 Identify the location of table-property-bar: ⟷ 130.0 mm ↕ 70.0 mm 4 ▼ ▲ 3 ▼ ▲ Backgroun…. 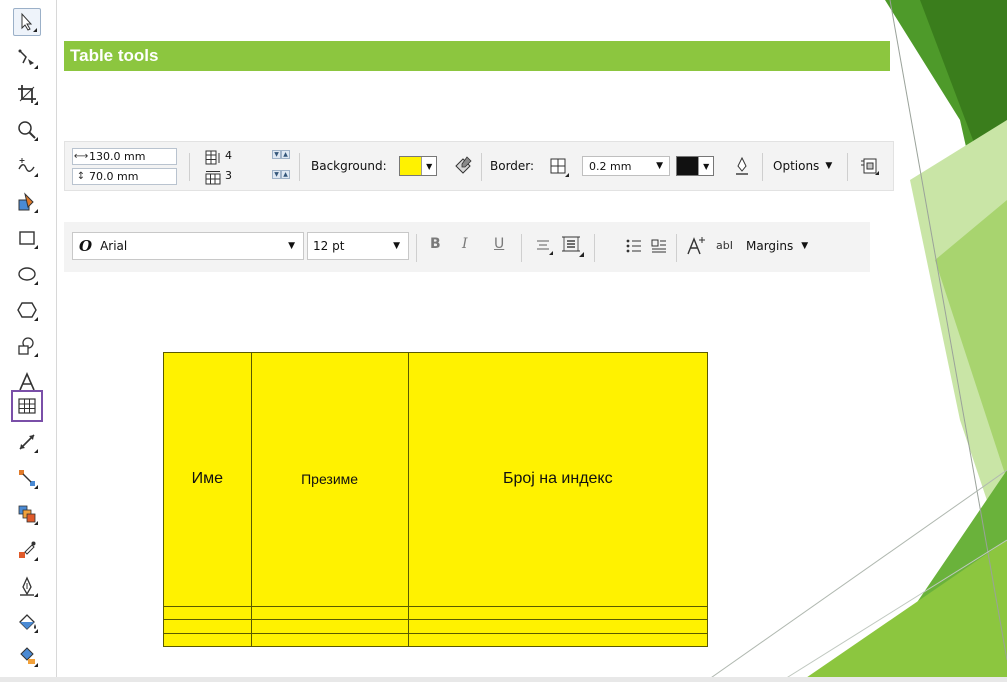
(479, 166).